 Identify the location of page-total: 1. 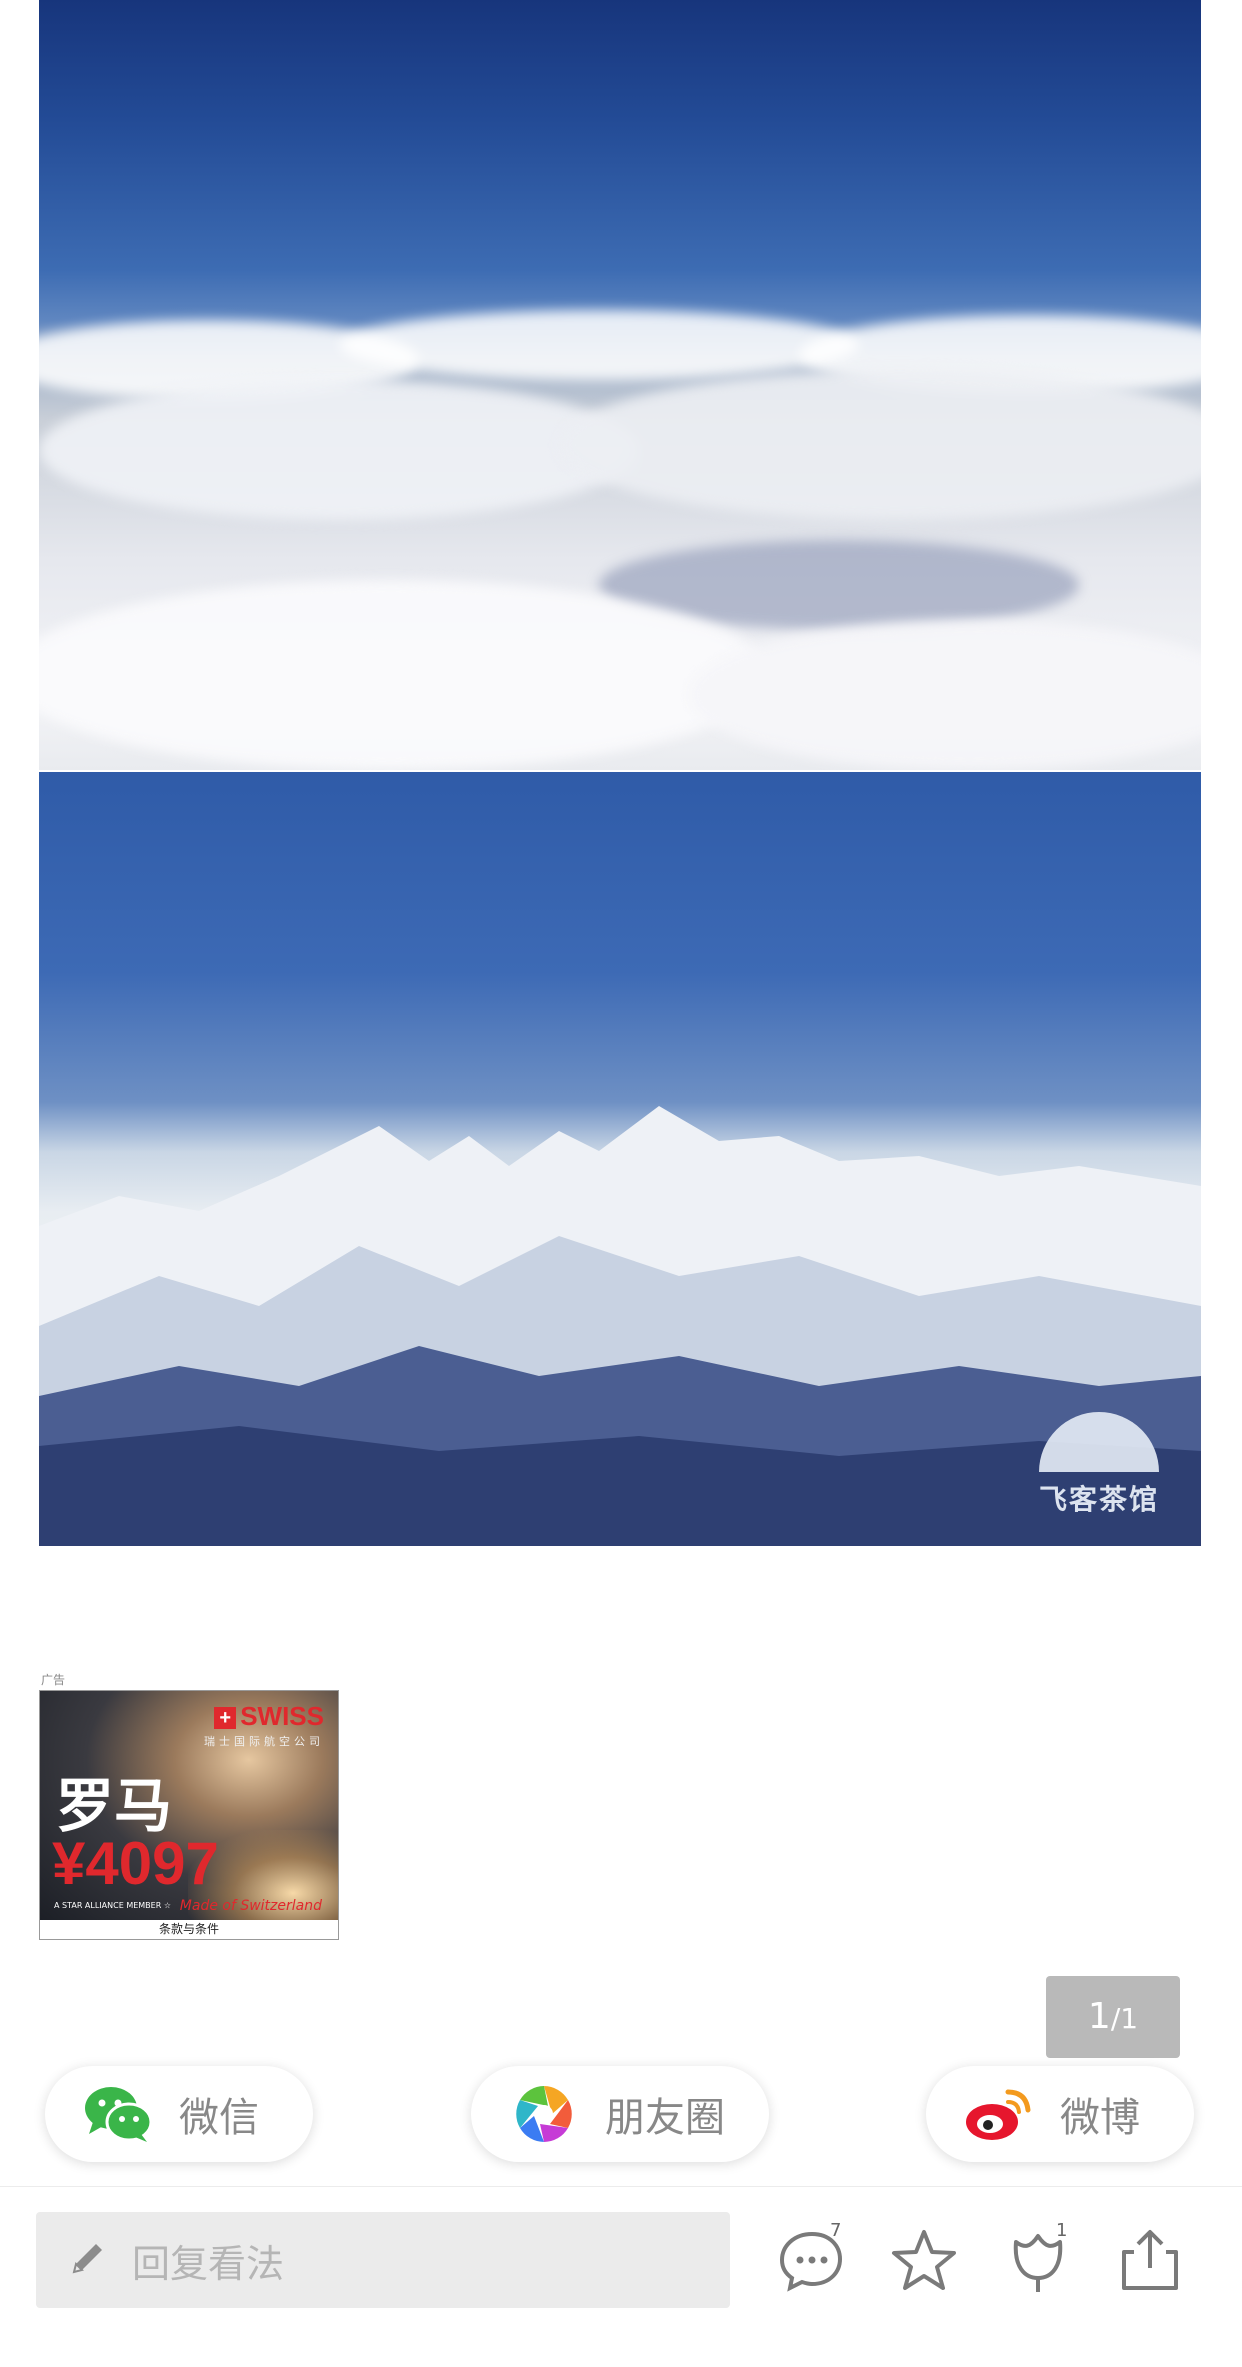
(1129, 2018).